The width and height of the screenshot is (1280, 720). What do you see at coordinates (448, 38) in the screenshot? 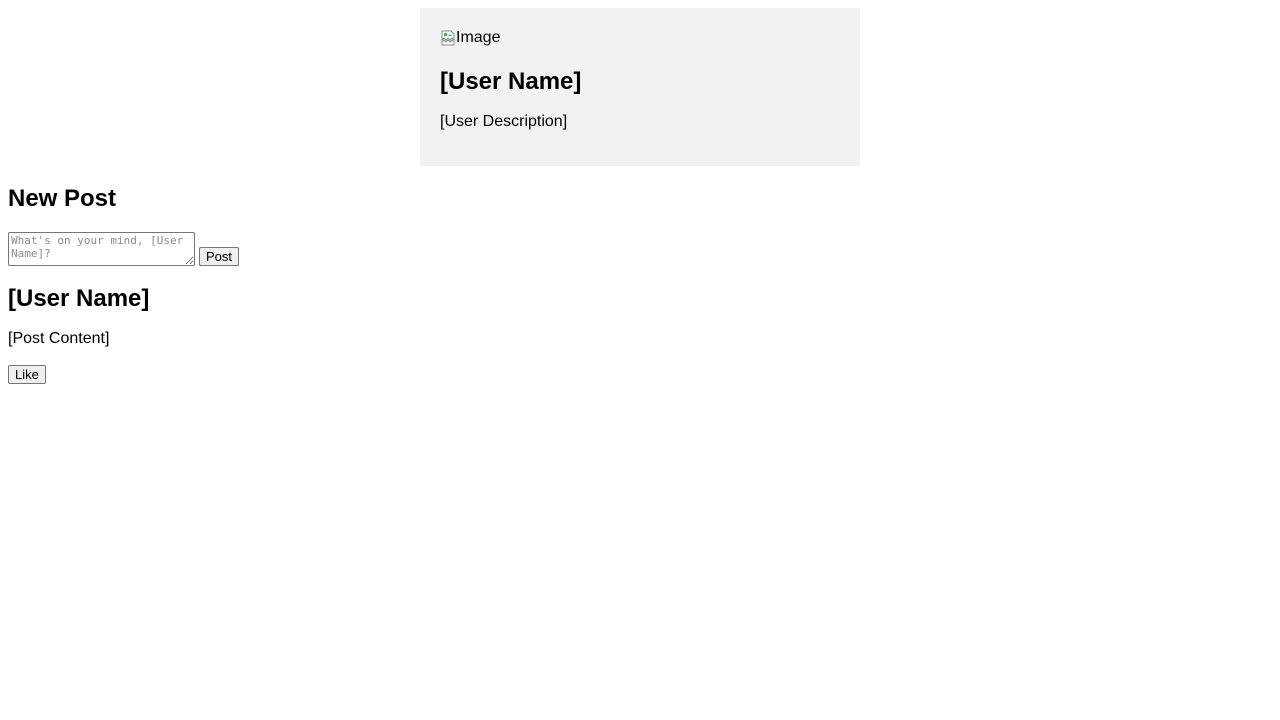
I see `broken-image-icon` at bounding box center [448, 38].